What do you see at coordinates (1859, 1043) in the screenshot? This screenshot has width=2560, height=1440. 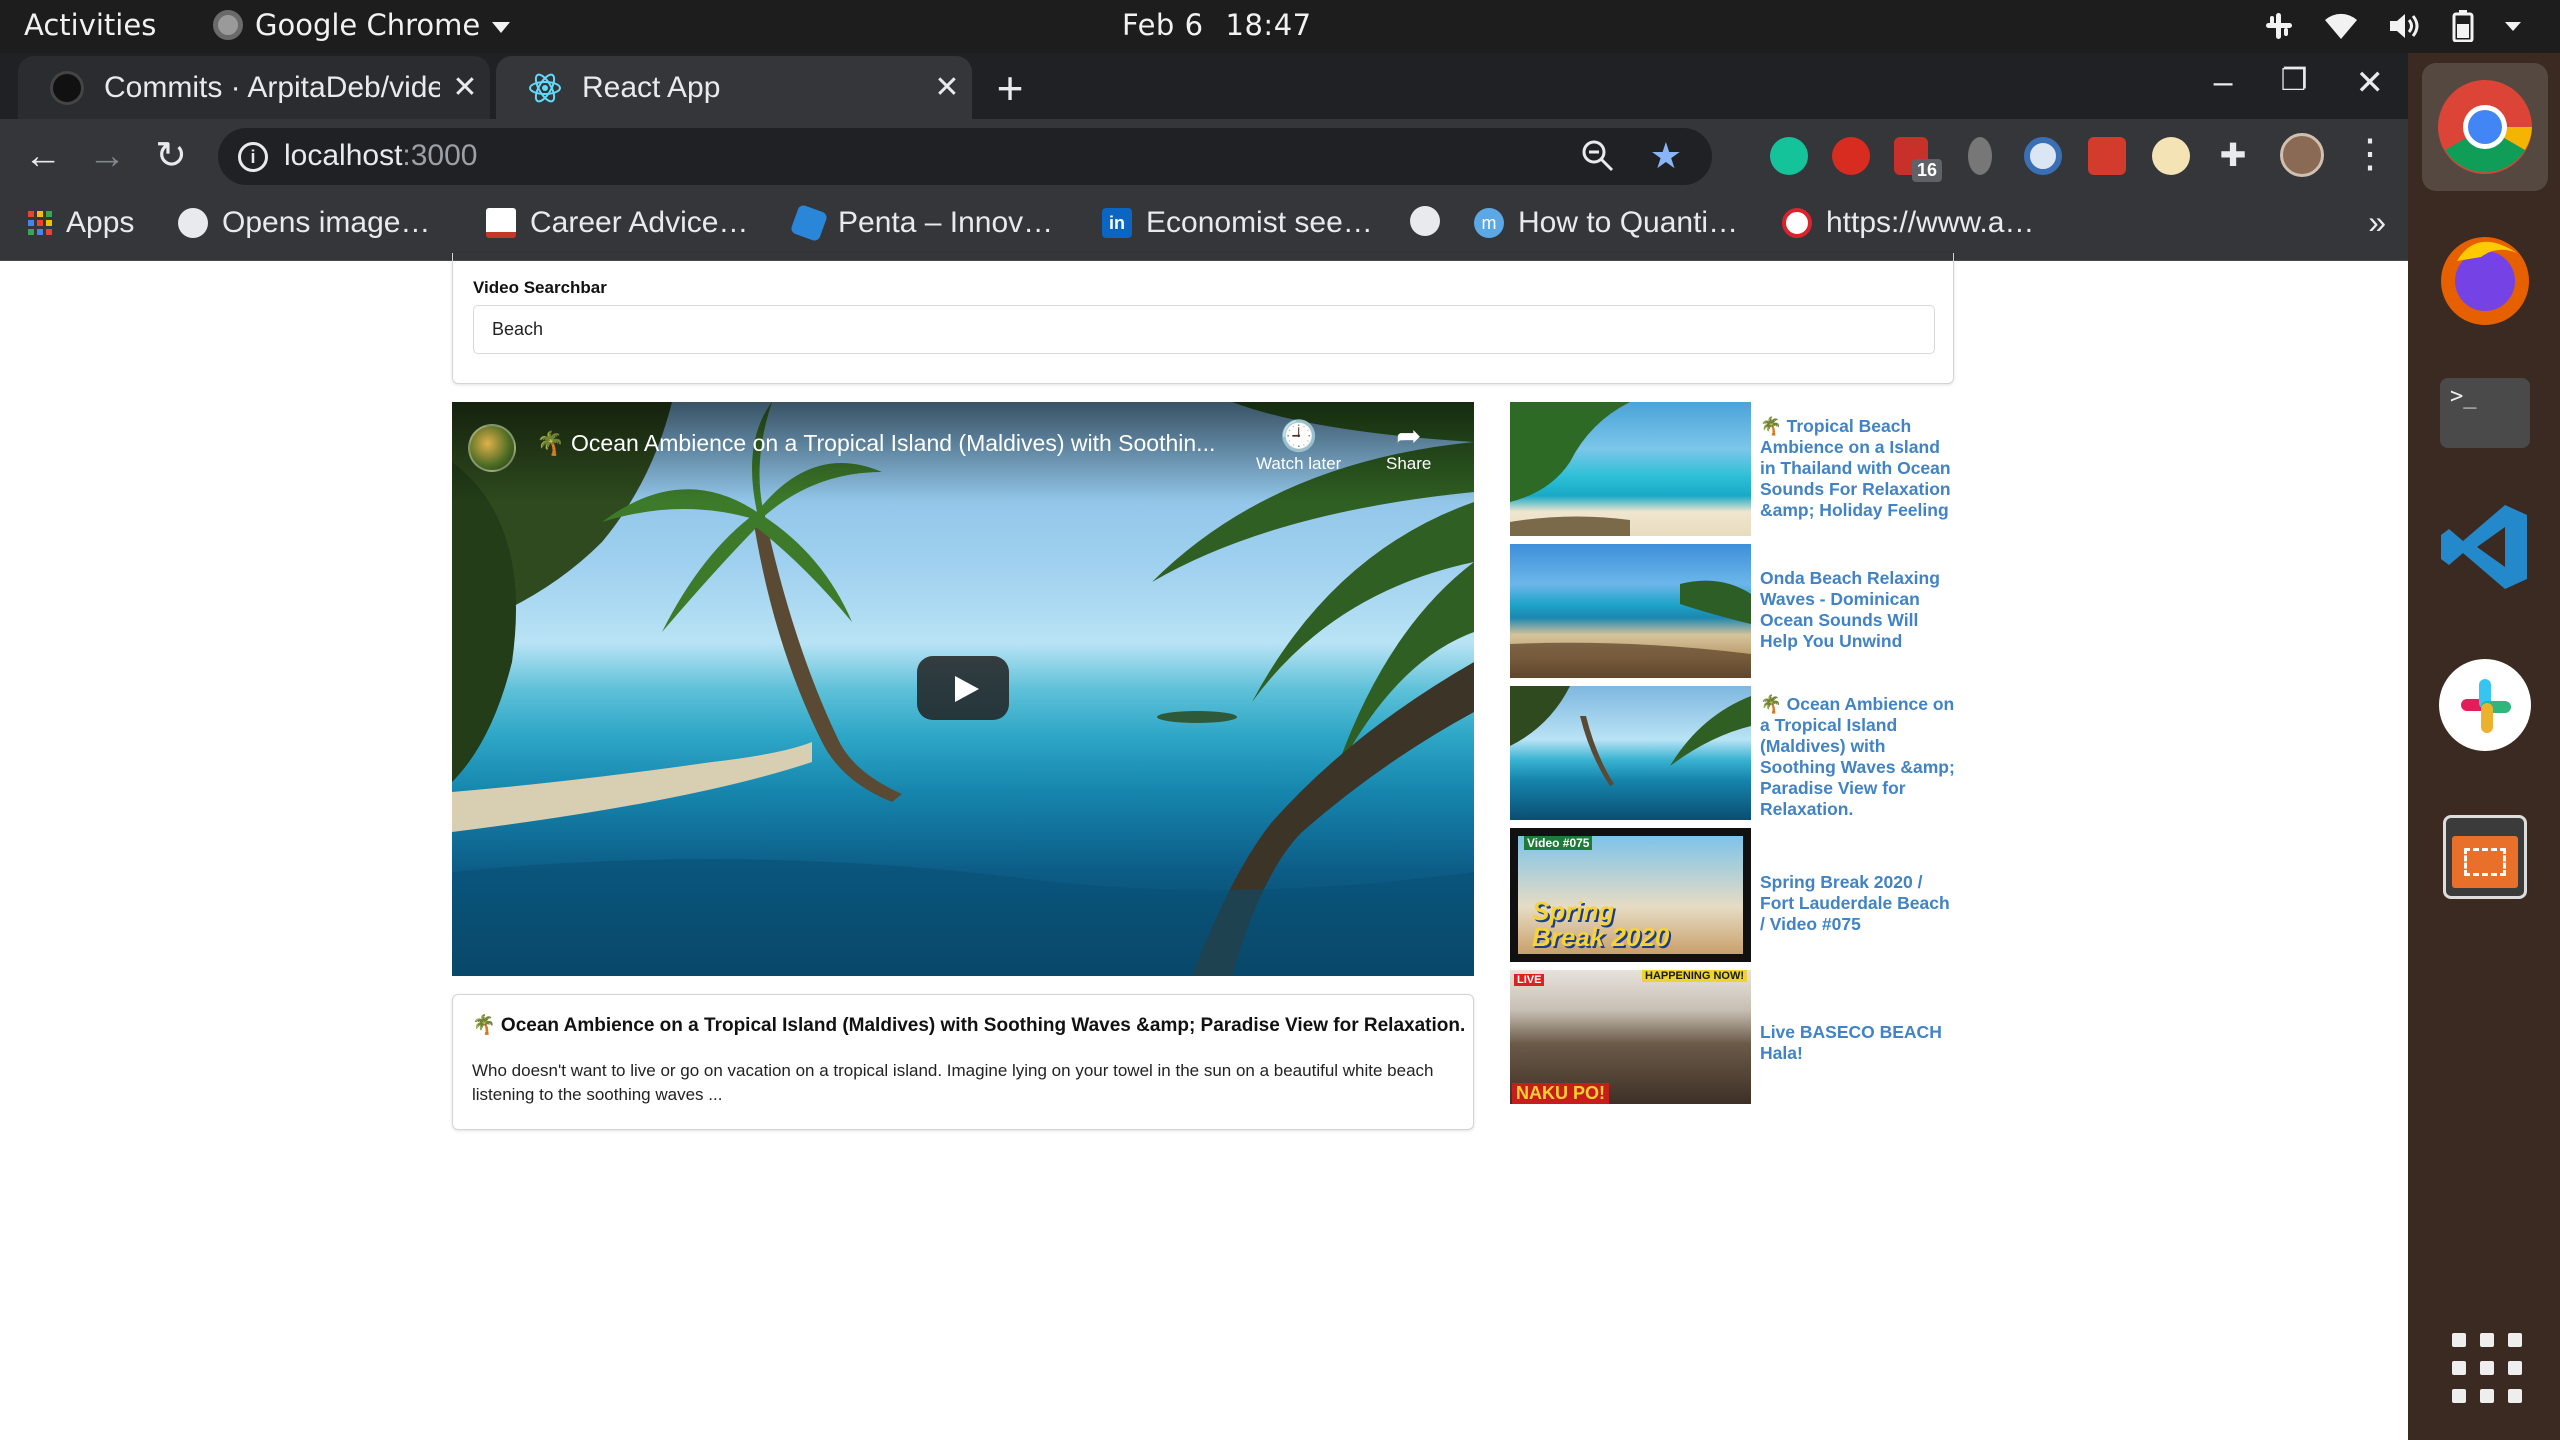 I see `video-list-title: Live BASECO BEACH Hala!` at bounding box center [1859, 1043].